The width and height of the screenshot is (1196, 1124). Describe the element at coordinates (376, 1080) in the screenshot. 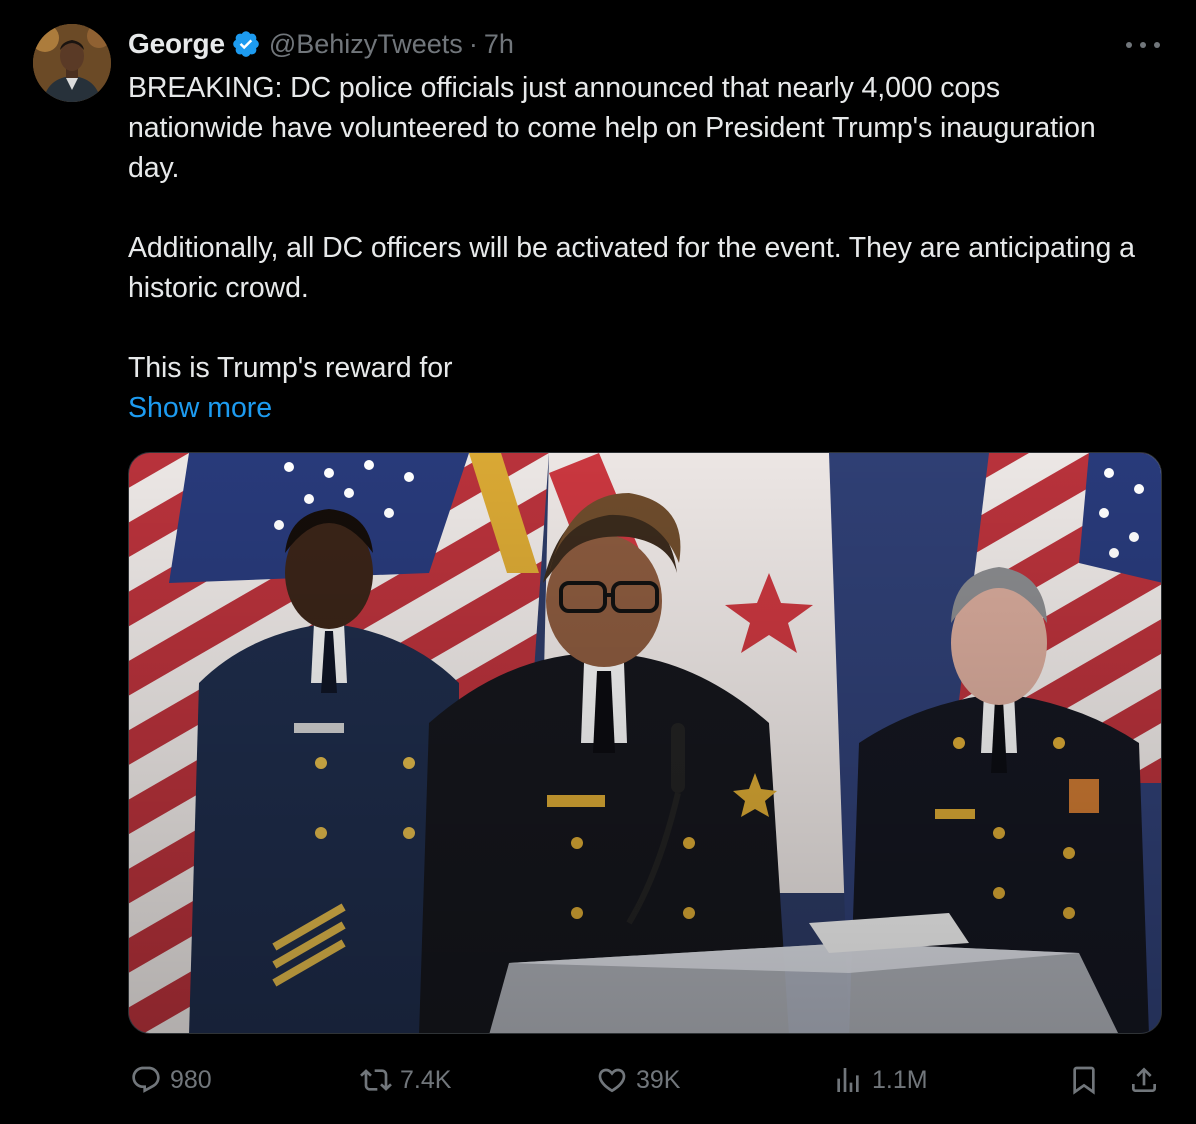

I see `repost-icon` at that location.